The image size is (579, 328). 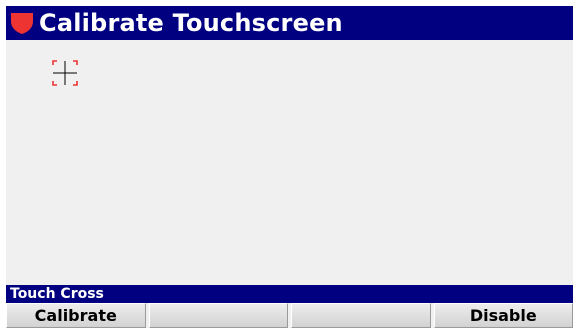 I want to click on shield-icon, so click(x=22, y=23).